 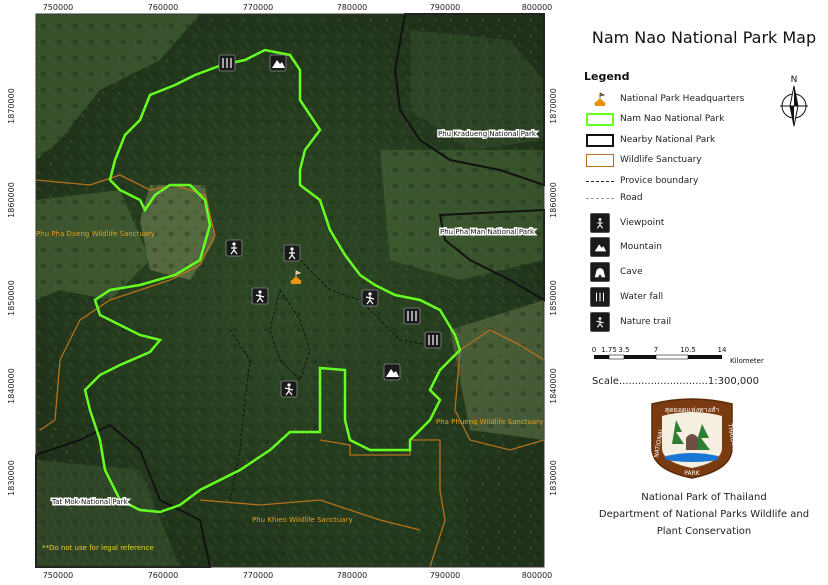 I want to click on y-ticks-right: 1870000 1860000 1850000 1840000 1830000, so click(x=553, y=292).